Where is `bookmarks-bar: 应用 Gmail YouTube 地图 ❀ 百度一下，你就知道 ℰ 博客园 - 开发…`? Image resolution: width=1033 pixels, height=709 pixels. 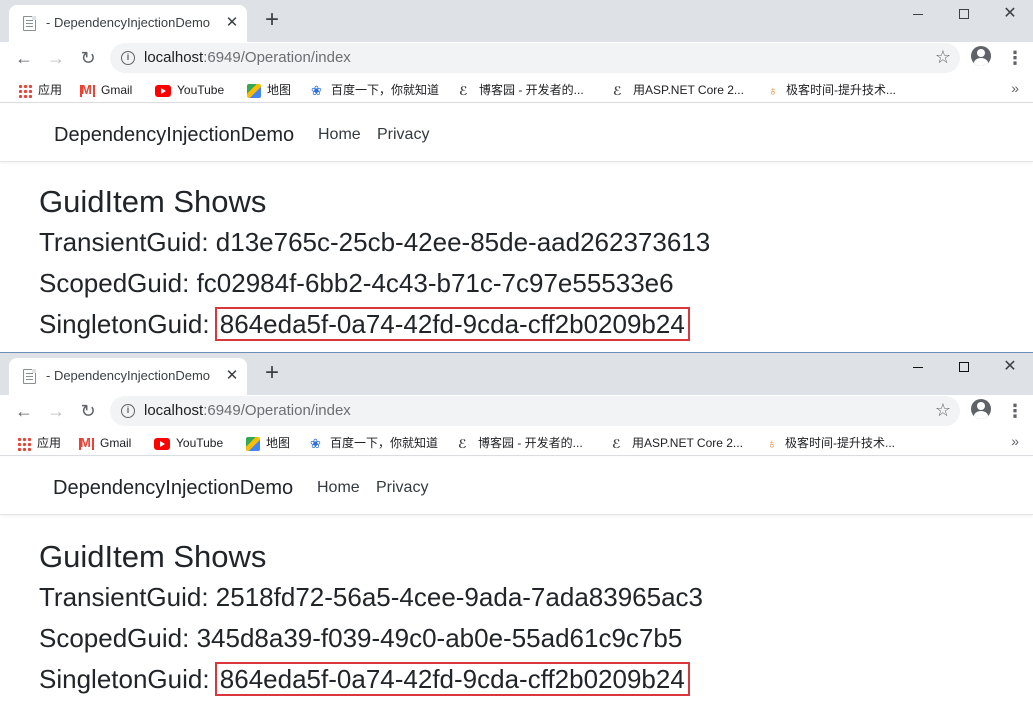 bookmarks-bar: 应用 Gmail YouTube 地图 ❀ 百度一下，你就知道 ℰ 博客园 - 开发… is located at coordinates (516, 442).